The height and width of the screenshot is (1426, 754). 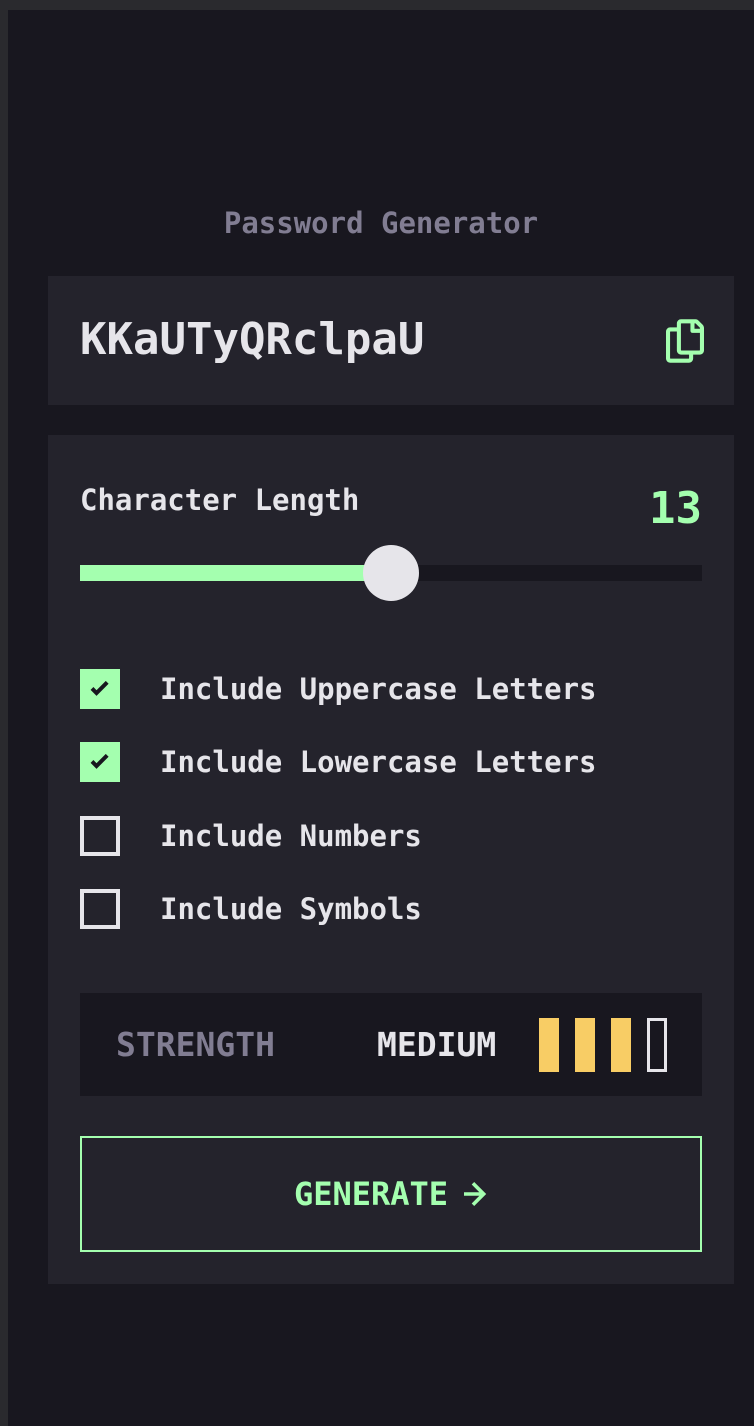 What do you see at coordinates (100, 836) in the screenshot?
I see `numbers-checkbox` at bounding box center [100, 836].